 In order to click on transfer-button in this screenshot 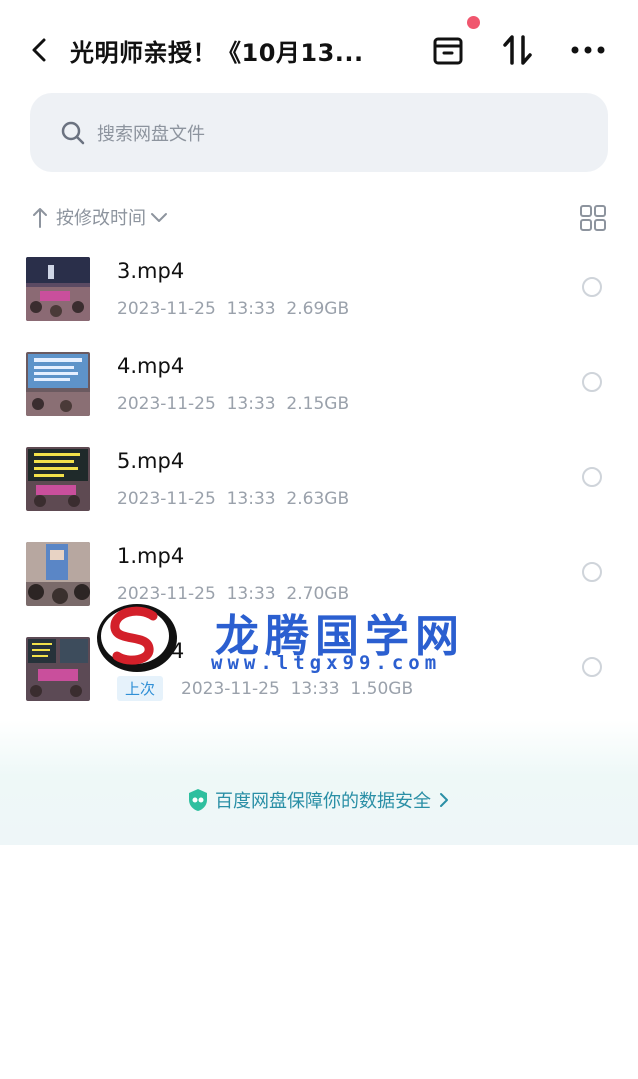, I will do `click(518, 50)`.